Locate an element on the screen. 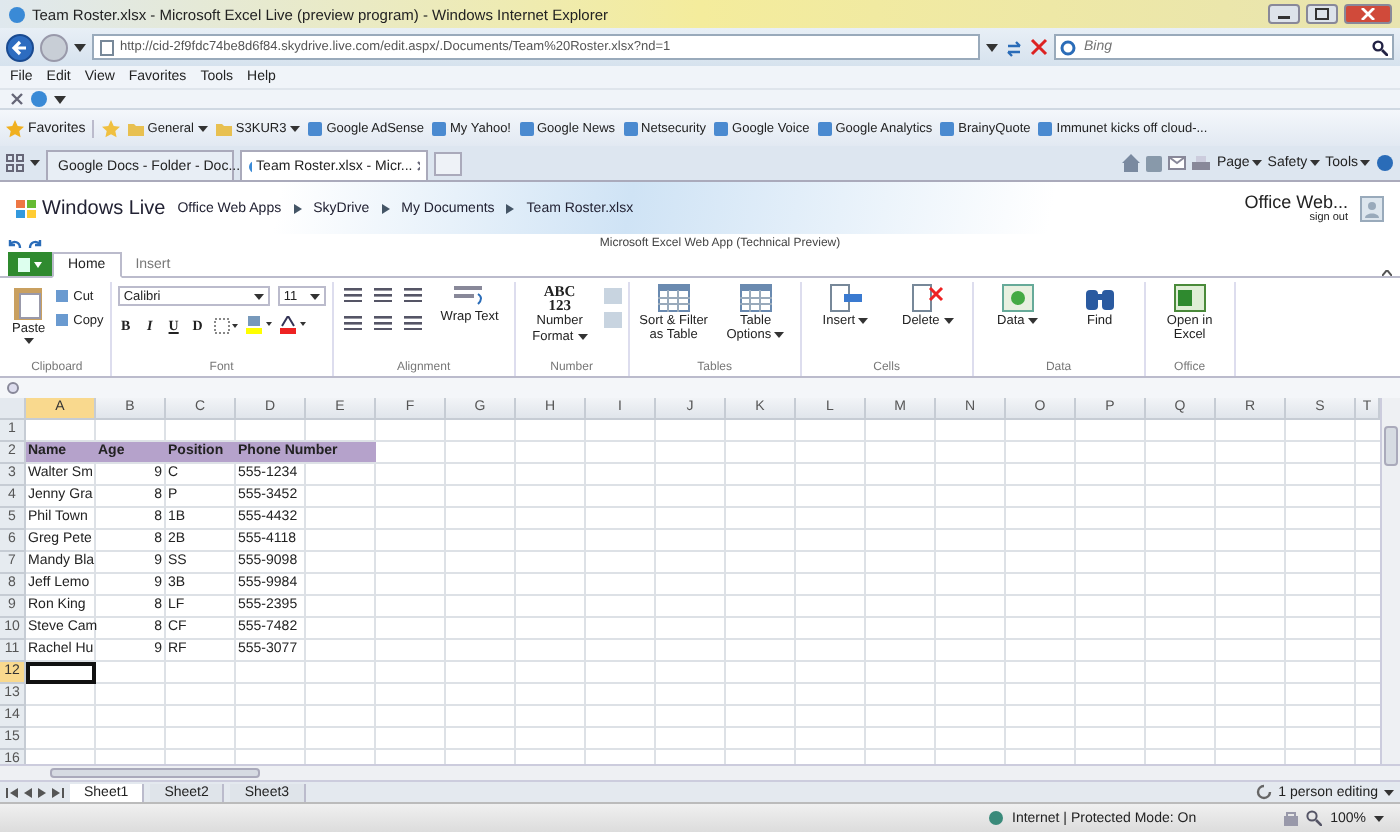 The height and width of the screenshot is (832, 1400). quick-tabs-icon is located at coordinates (15, 163).